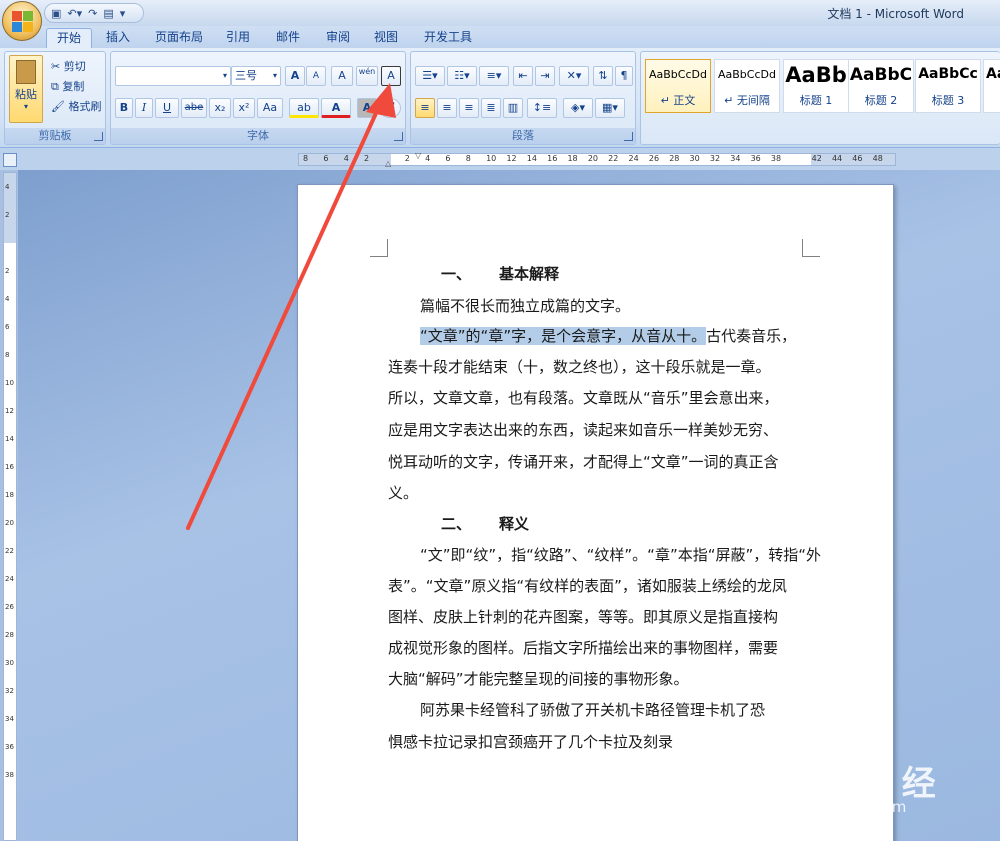 The height and width of the screenshot is (841, 1000). What do you see at coordinates (316, 76) in the screenshot?
I see `shrink-font-button: A` at bounding box center [316, 76].